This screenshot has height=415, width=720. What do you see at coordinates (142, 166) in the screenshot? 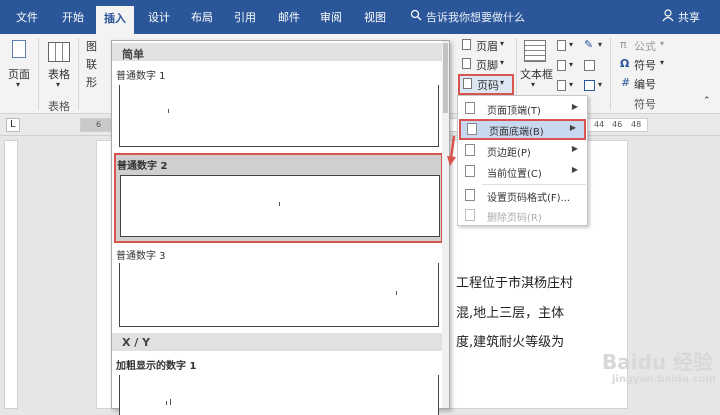
I see `gallery-item-label: 普通数字 2` at bounding box center [142, 166].